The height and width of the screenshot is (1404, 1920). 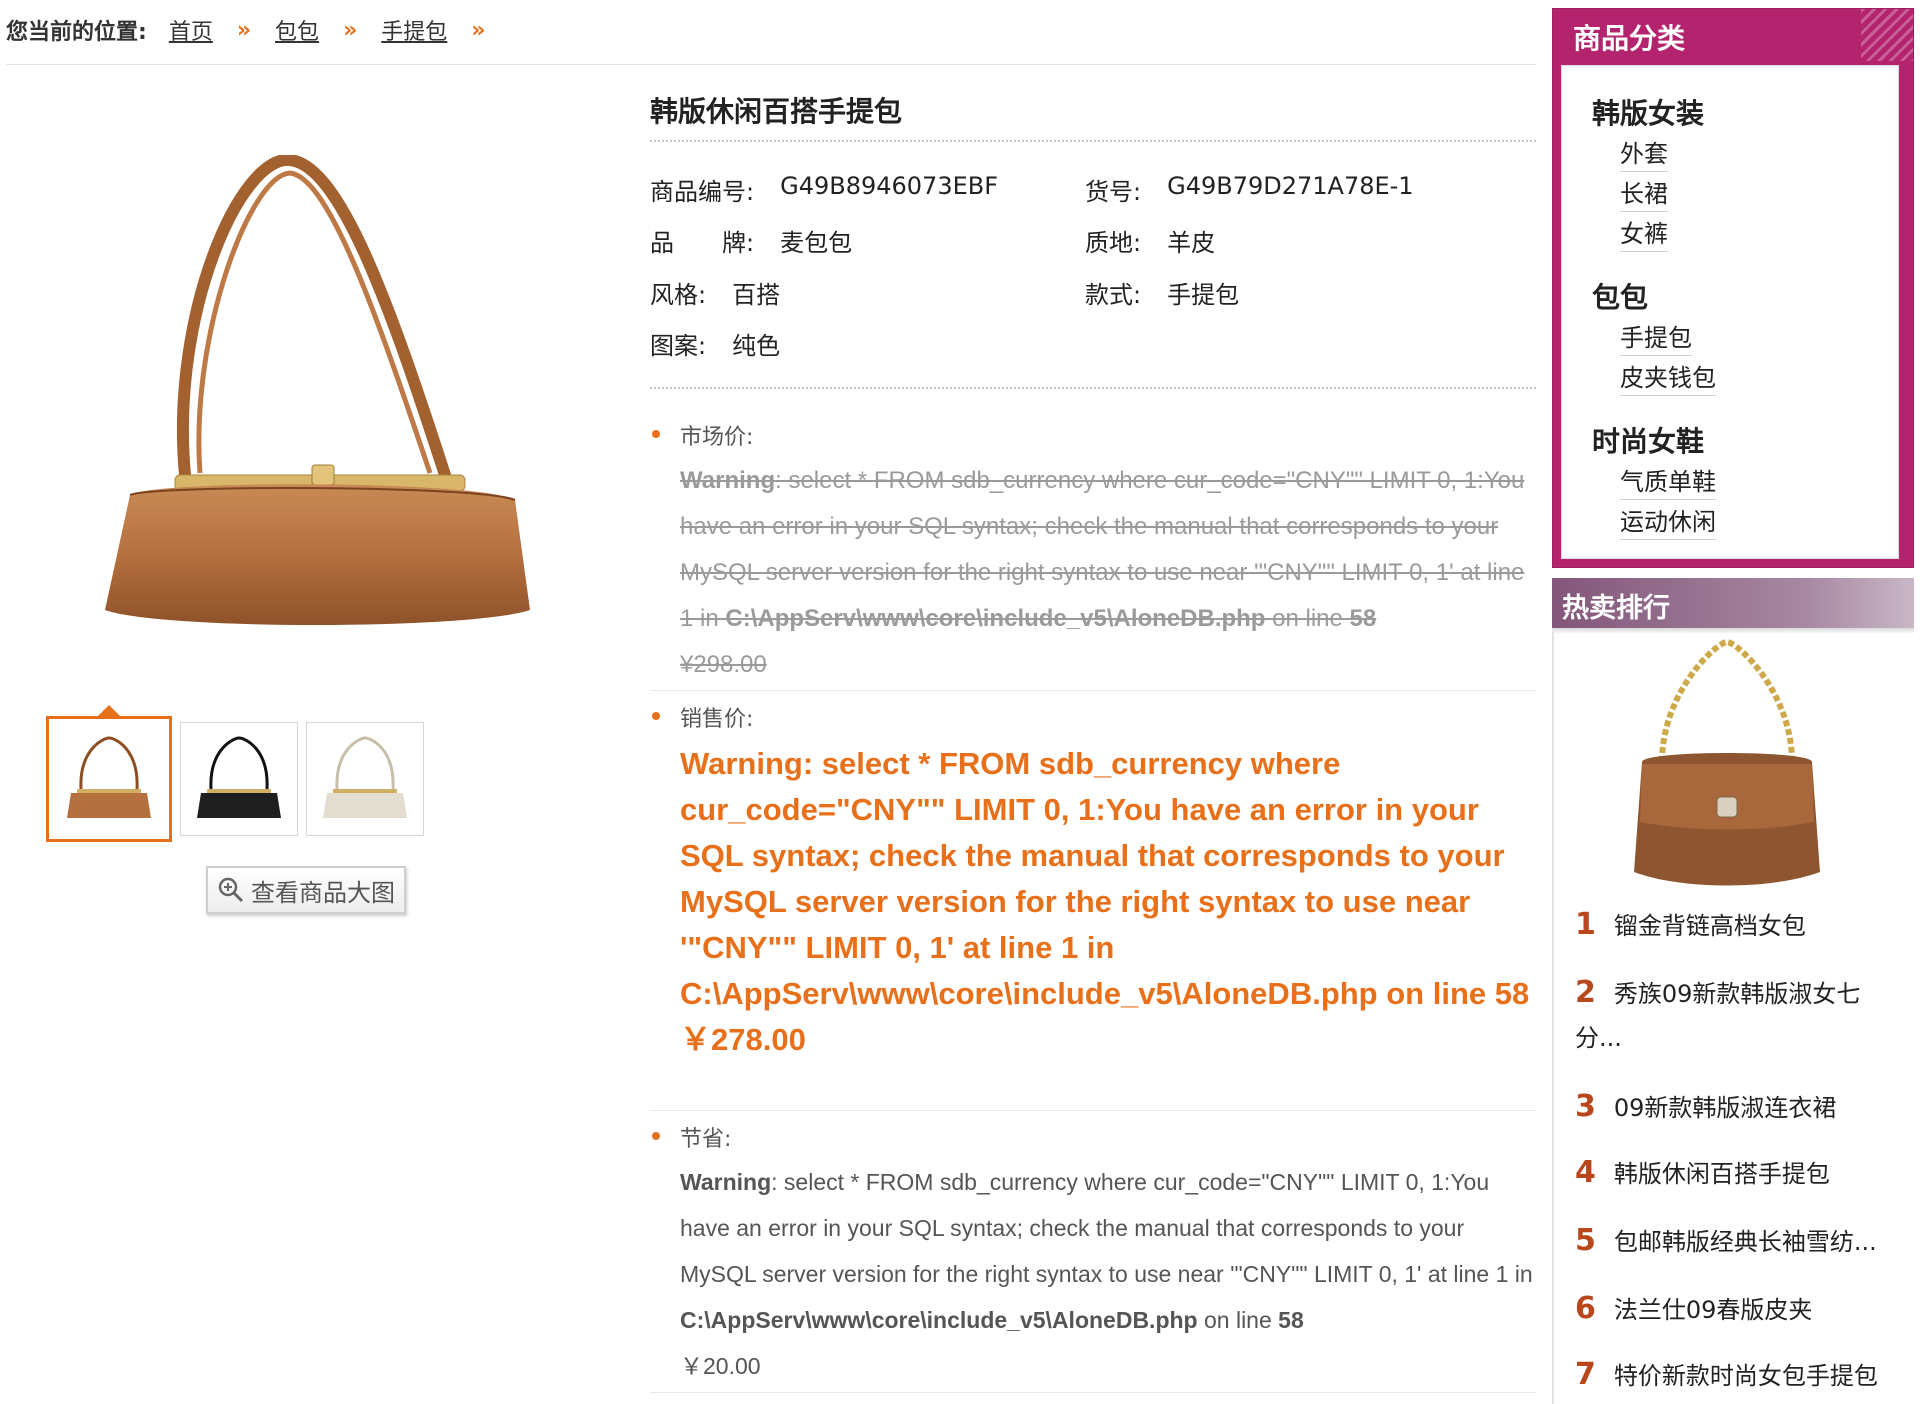 What do you see at coordinates (258, 30) in the screenshot?
I see `breadcrumb: 您当前的位置: 首页 » 包包 » 手提包 »` at bounding box center [258, 30].